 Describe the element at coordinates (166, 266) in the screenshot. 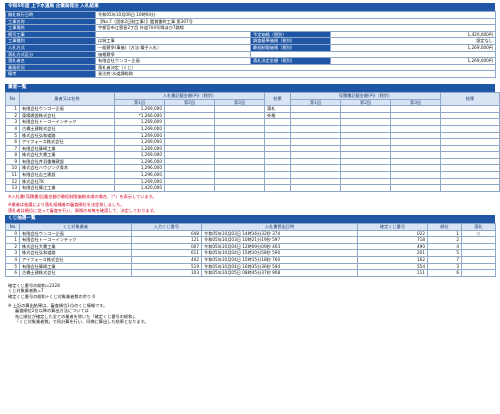

I see `input-number: 519` at that location.